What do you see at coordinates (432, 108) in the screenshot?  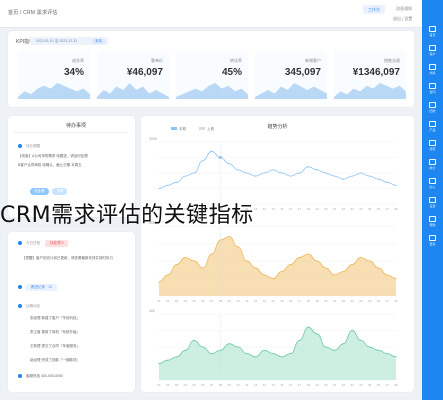 I see `sidebar-item: 回款` at bounding box center [432, 108].